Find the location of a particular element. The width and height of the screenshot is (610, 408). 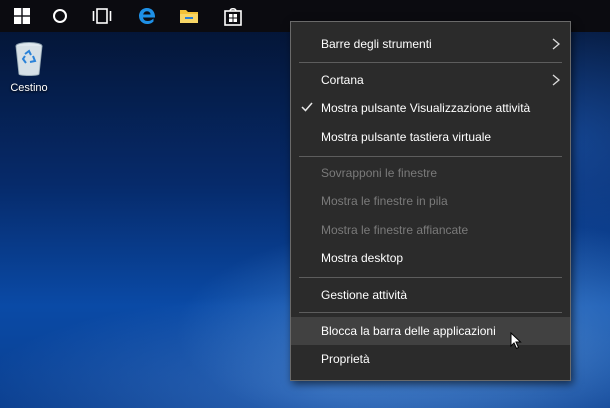

menu-item-show-desktop: Mostra desktop is located at coordinates (430, 258).